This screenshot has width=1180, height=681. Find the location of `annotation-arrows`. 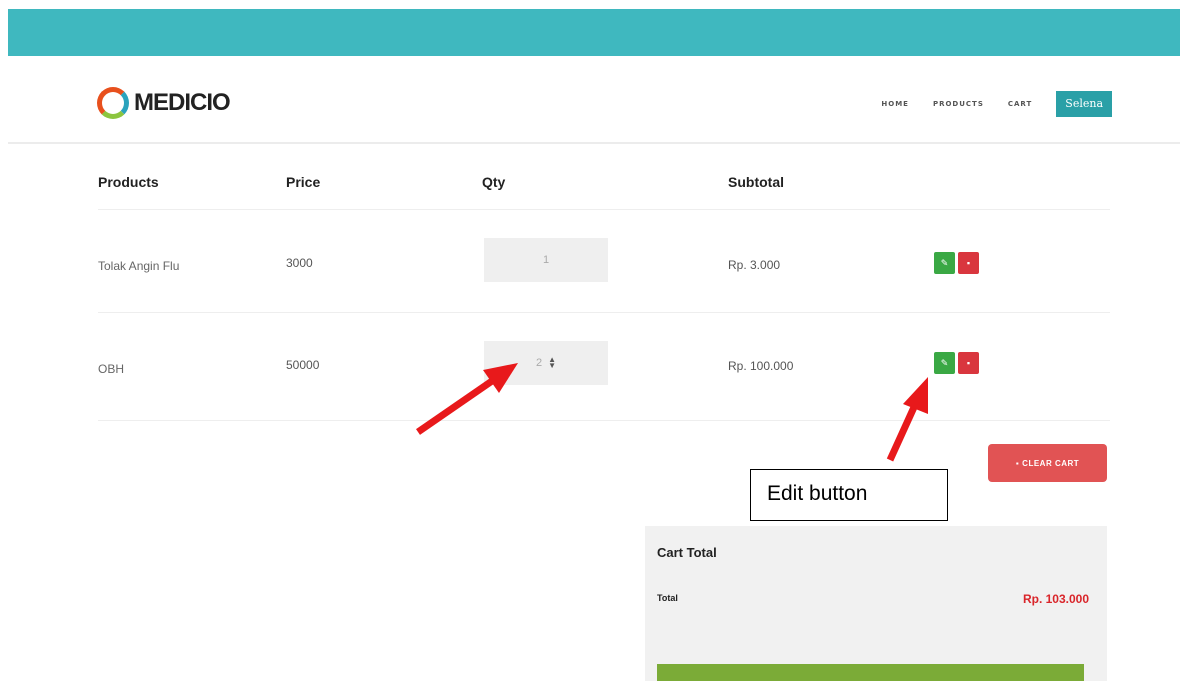

annotation-arrows is located at coordinates (672, 412).